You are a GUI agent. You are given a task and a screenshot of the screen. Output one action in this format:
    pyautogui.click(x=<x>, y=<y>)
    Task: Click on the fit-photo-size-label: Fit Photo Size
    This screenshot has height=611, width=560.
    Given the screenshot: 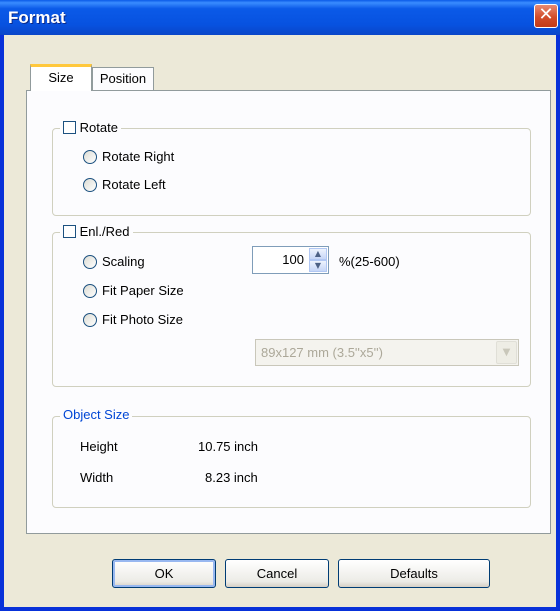 What is the action you would take?
    pyautogui.click(x=142, y=319)
    